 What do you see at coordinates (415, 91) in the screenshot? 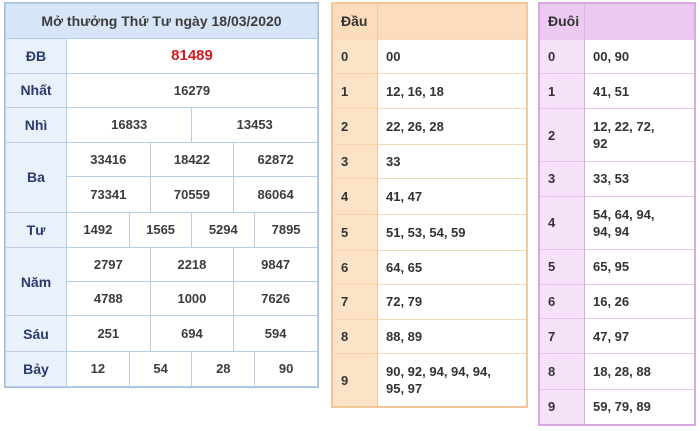
I see `head-digit-values-line: 12, 16, 18` at bounding box center [415, 91].